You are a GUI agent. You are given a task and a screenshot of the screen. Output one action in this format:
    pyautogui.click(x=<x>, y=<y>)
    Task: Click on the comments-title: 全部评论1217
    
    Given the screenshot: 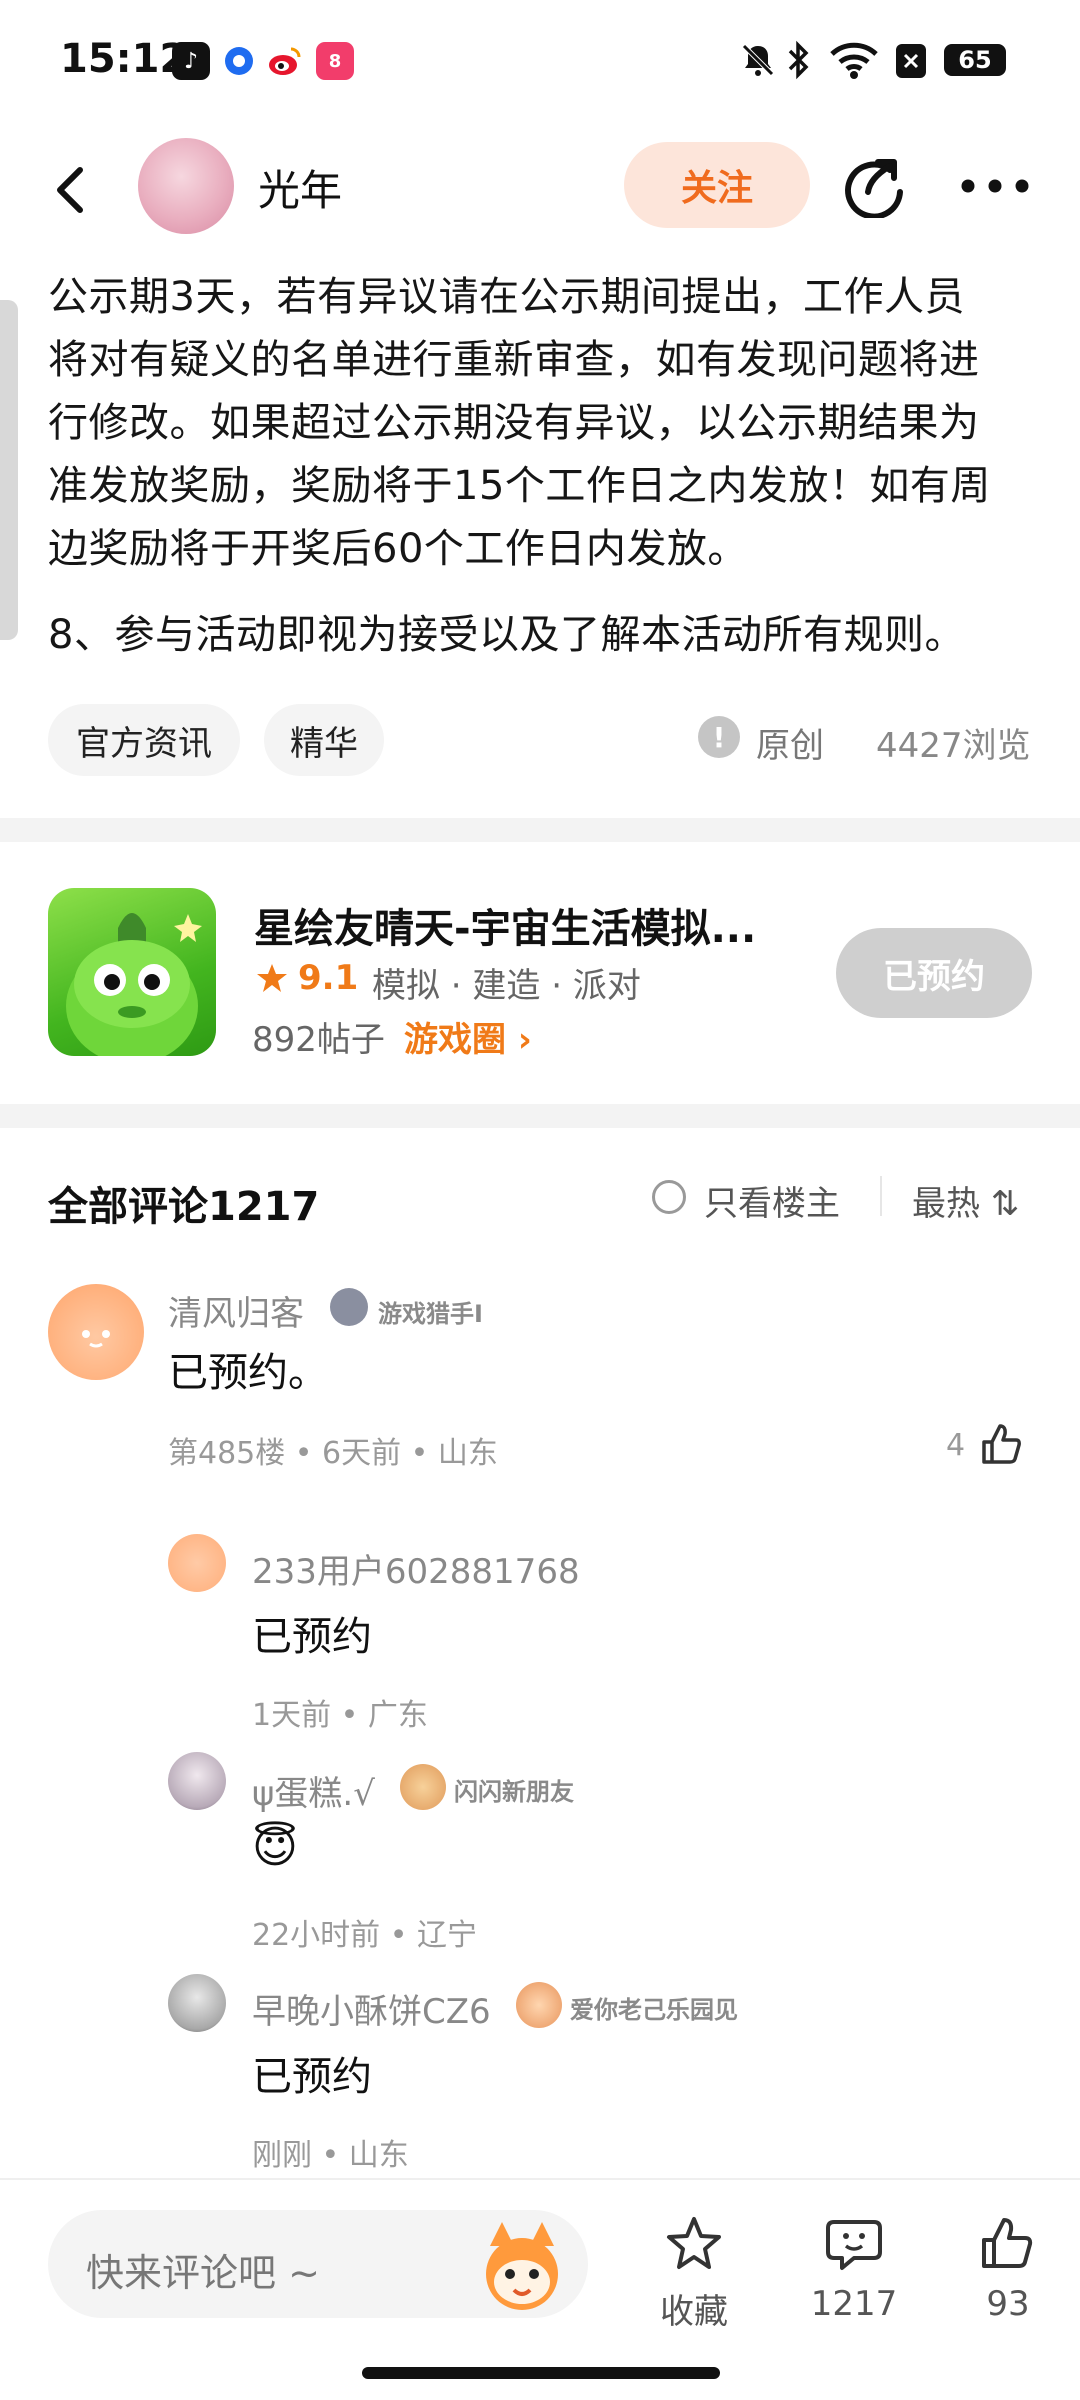 What is the action you would take?
    pyautogui.click(x=184, y=1207)
    